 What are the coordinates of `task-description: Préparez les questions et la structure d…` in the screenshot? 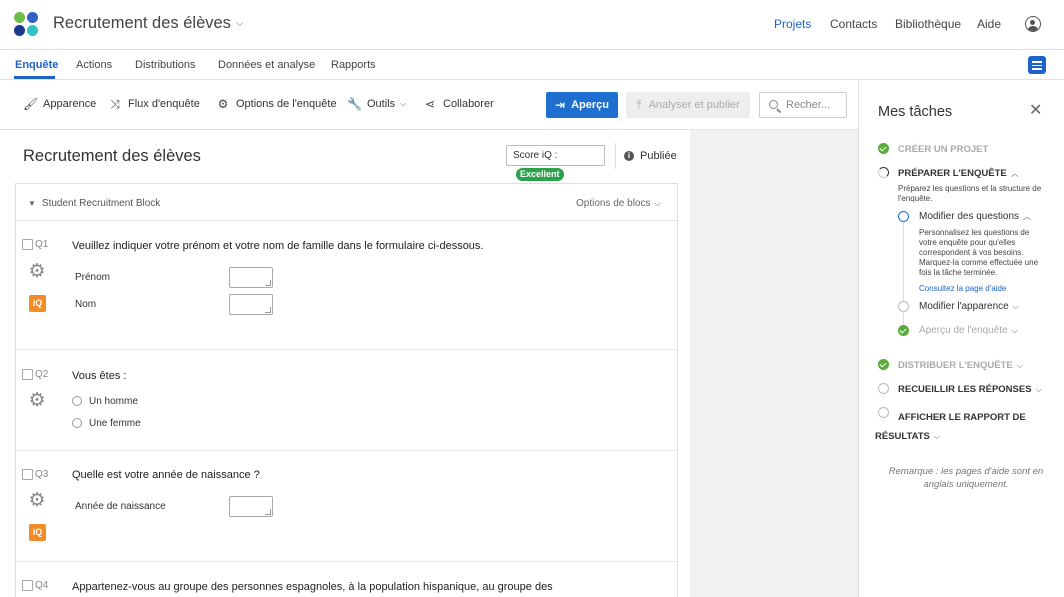 It's located at (970, 193).